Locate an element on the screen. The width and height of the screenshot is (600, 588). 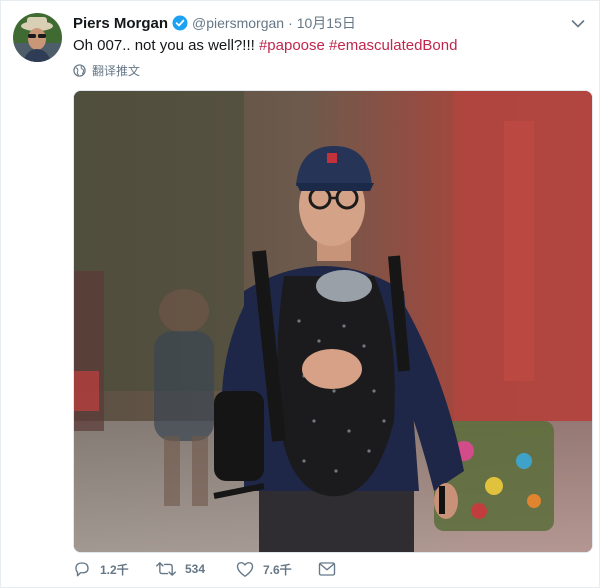
direct-message-button is located at coordinates (331, 569).